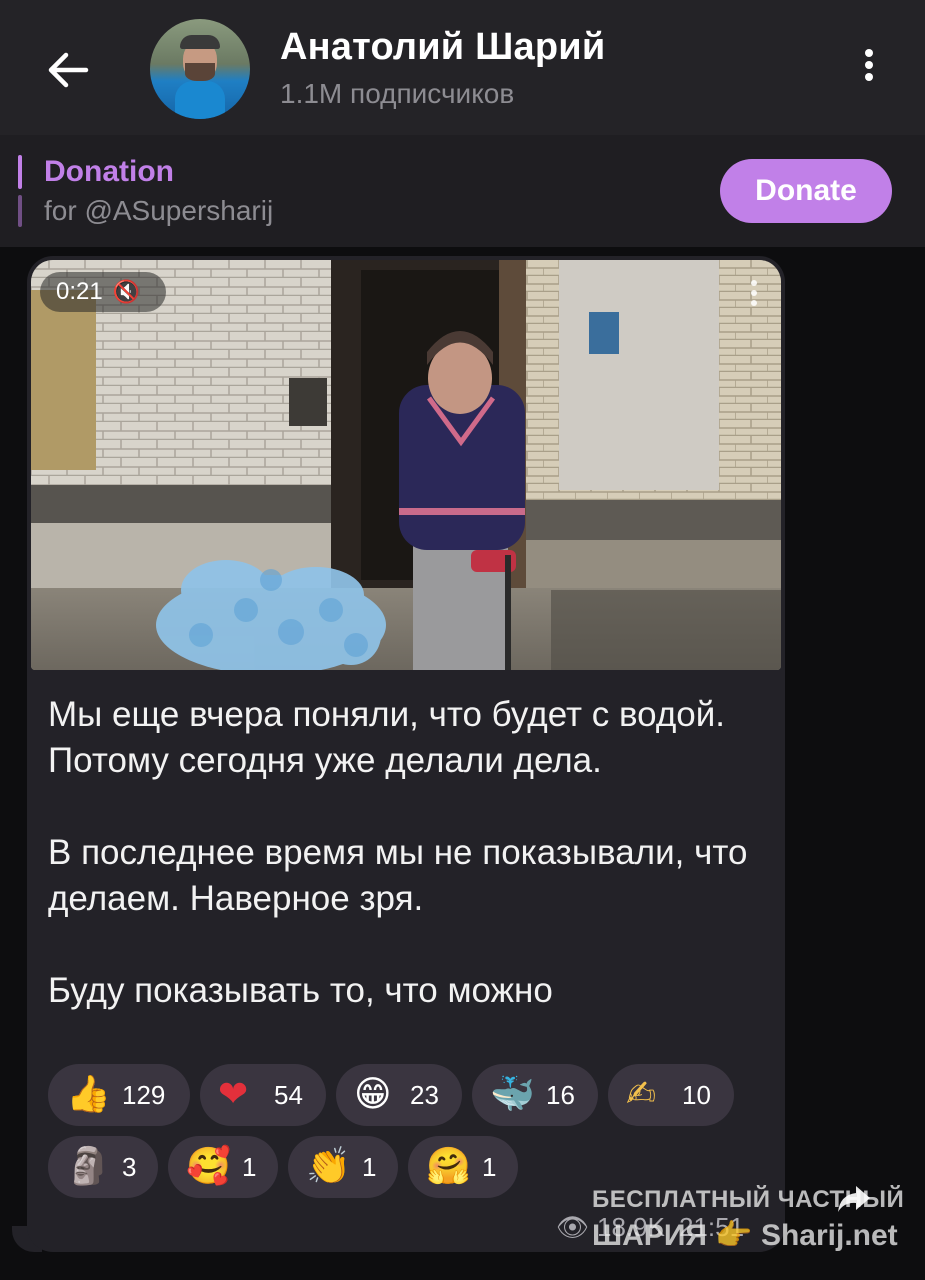 The width and height of the screenshot is (925, 1280). I want to click on channel-title: Анатолий Шарий, so click(442, 47).